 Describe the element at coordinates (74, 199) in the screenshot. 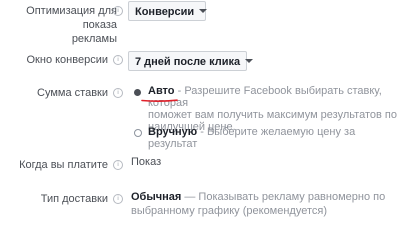

I see `delivery-type-label: Тип доставки` at that location.